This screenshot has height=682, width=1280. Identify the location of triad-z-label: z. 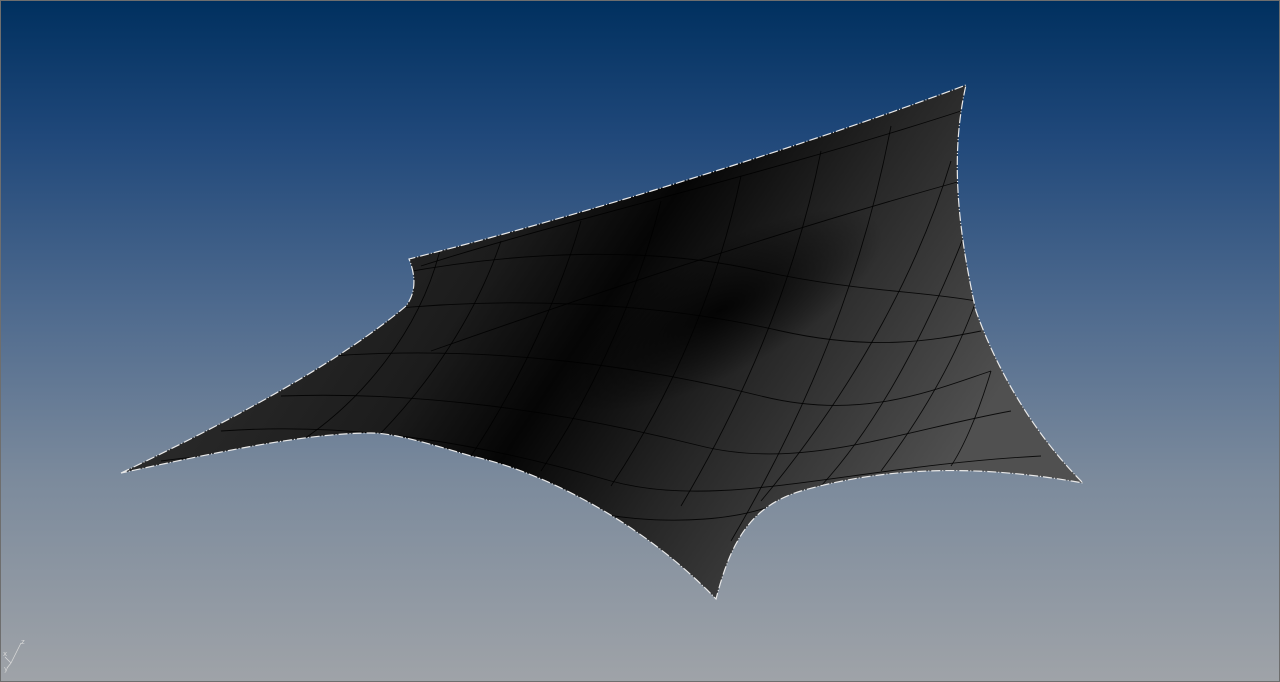
(23, 642).